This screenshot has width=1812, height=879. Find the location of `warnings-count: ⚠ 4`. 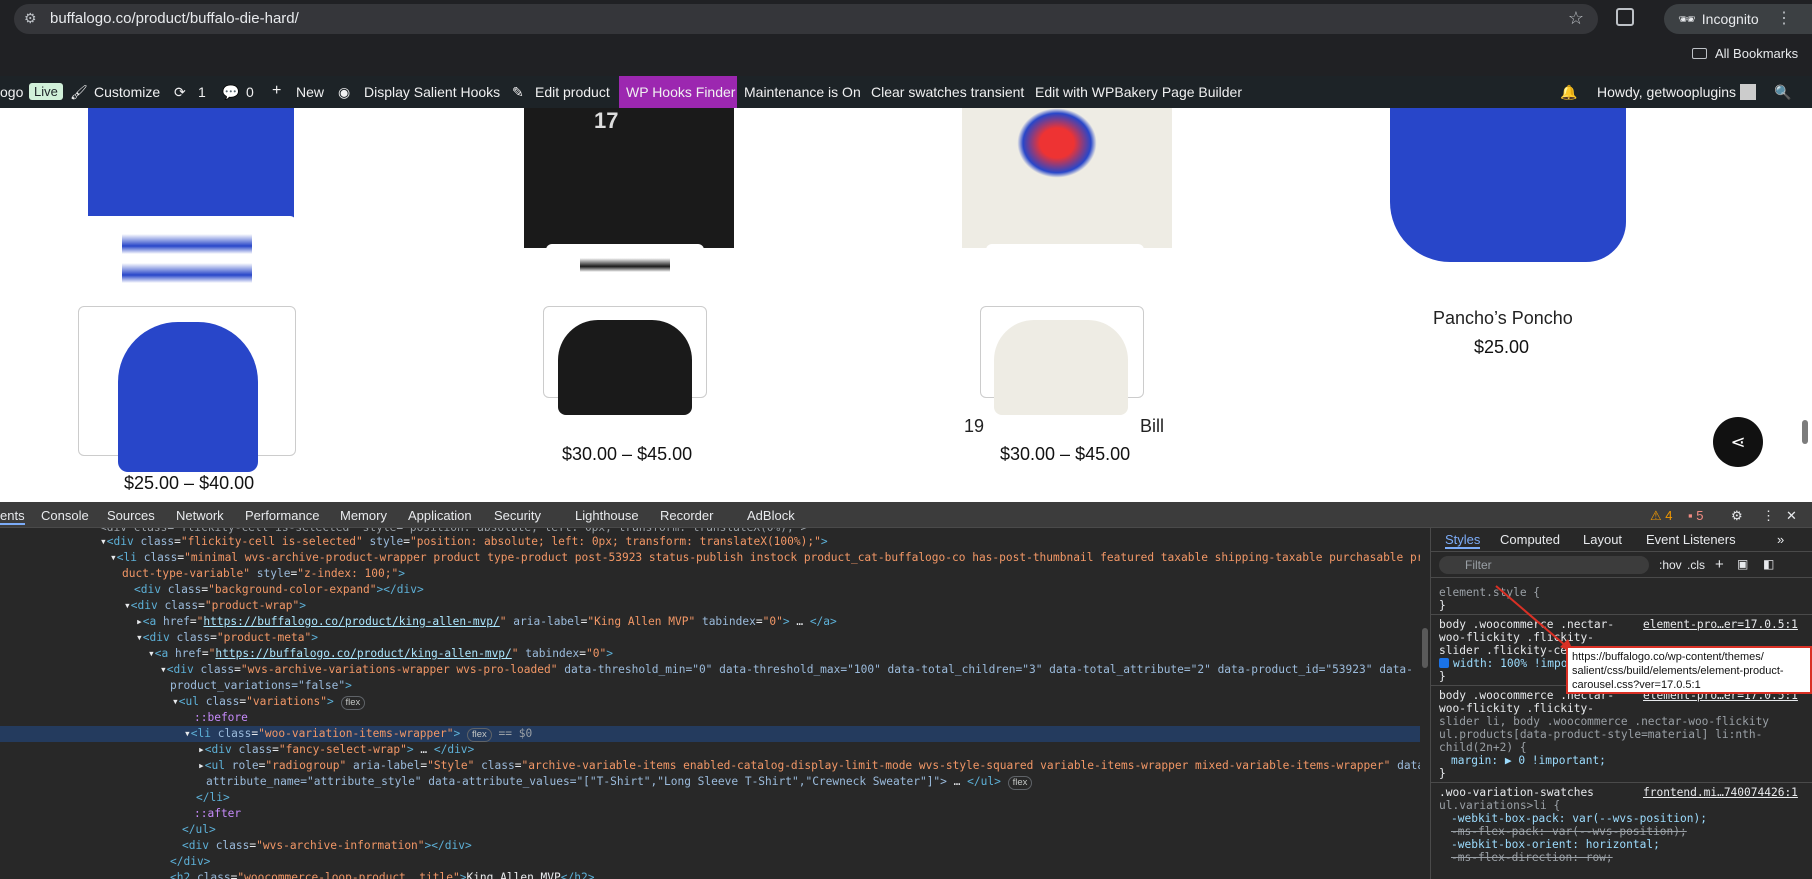

warnings-count: ⚠ 4 is located at coordinates (1661, 516).